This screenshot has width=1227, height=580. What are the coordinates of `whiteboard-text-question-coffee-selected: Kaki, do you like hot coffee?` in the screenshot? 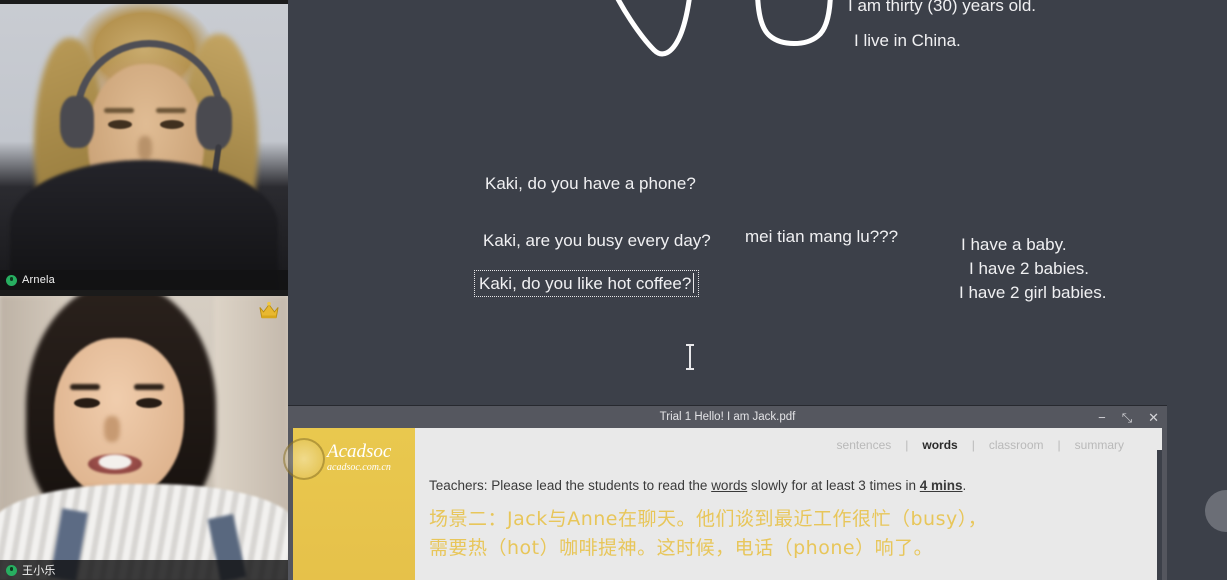 It's located at (587, 283).